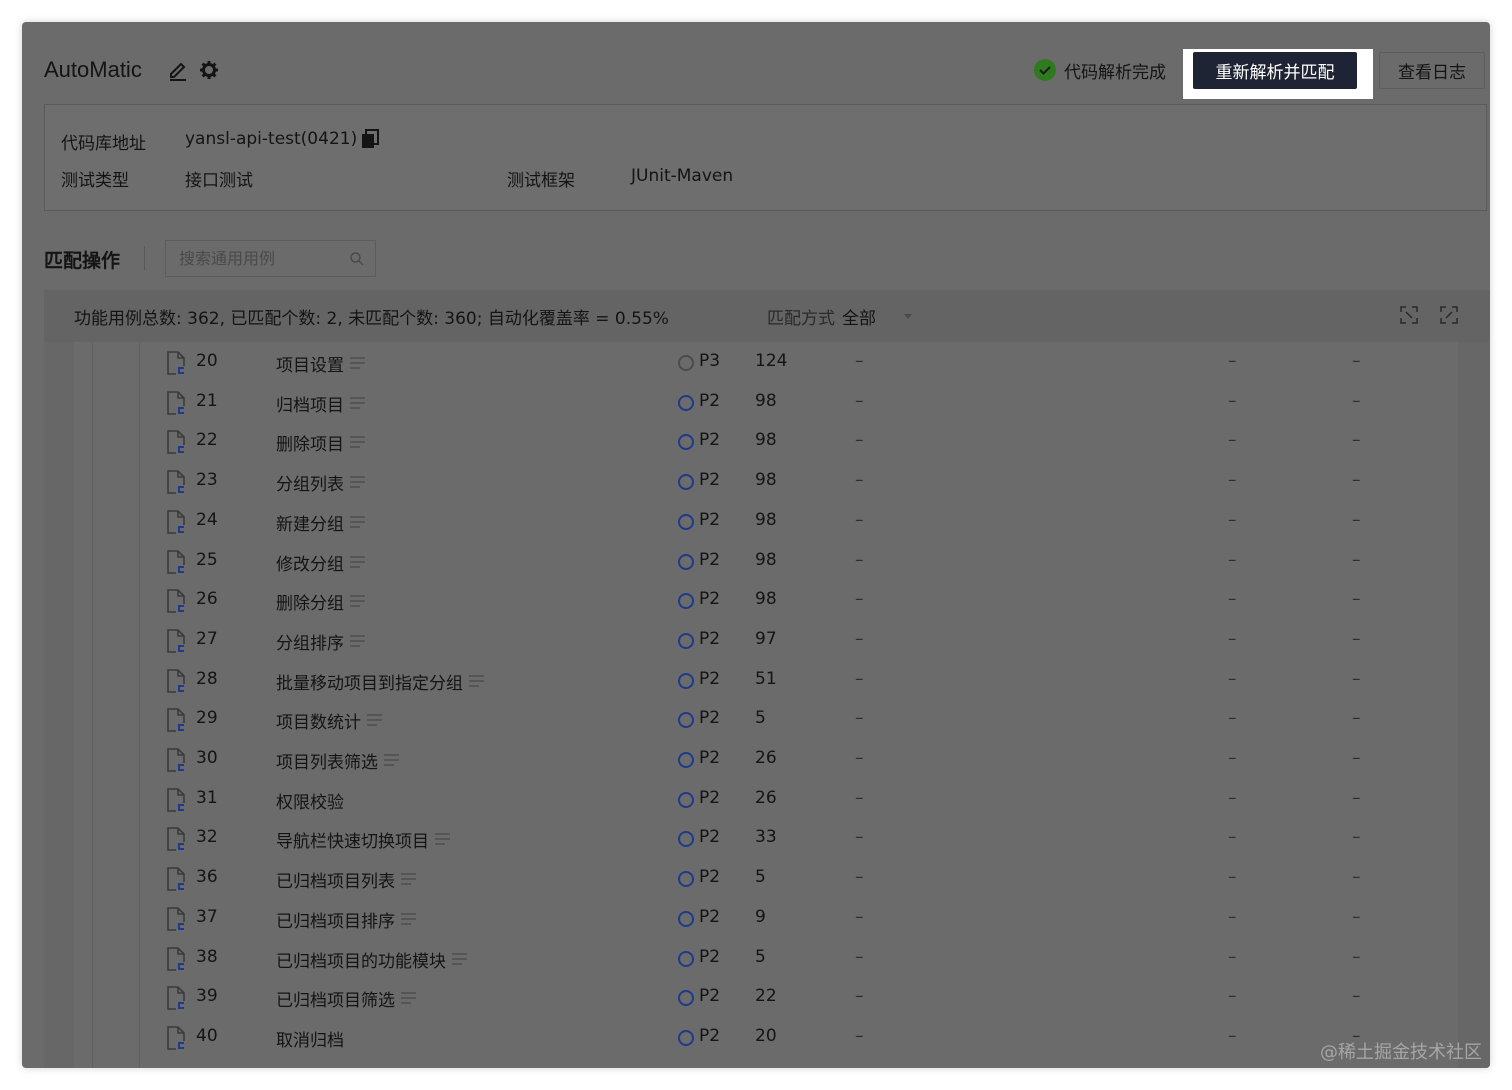  I want to click on chevron-down-icon, so click(908, 316).